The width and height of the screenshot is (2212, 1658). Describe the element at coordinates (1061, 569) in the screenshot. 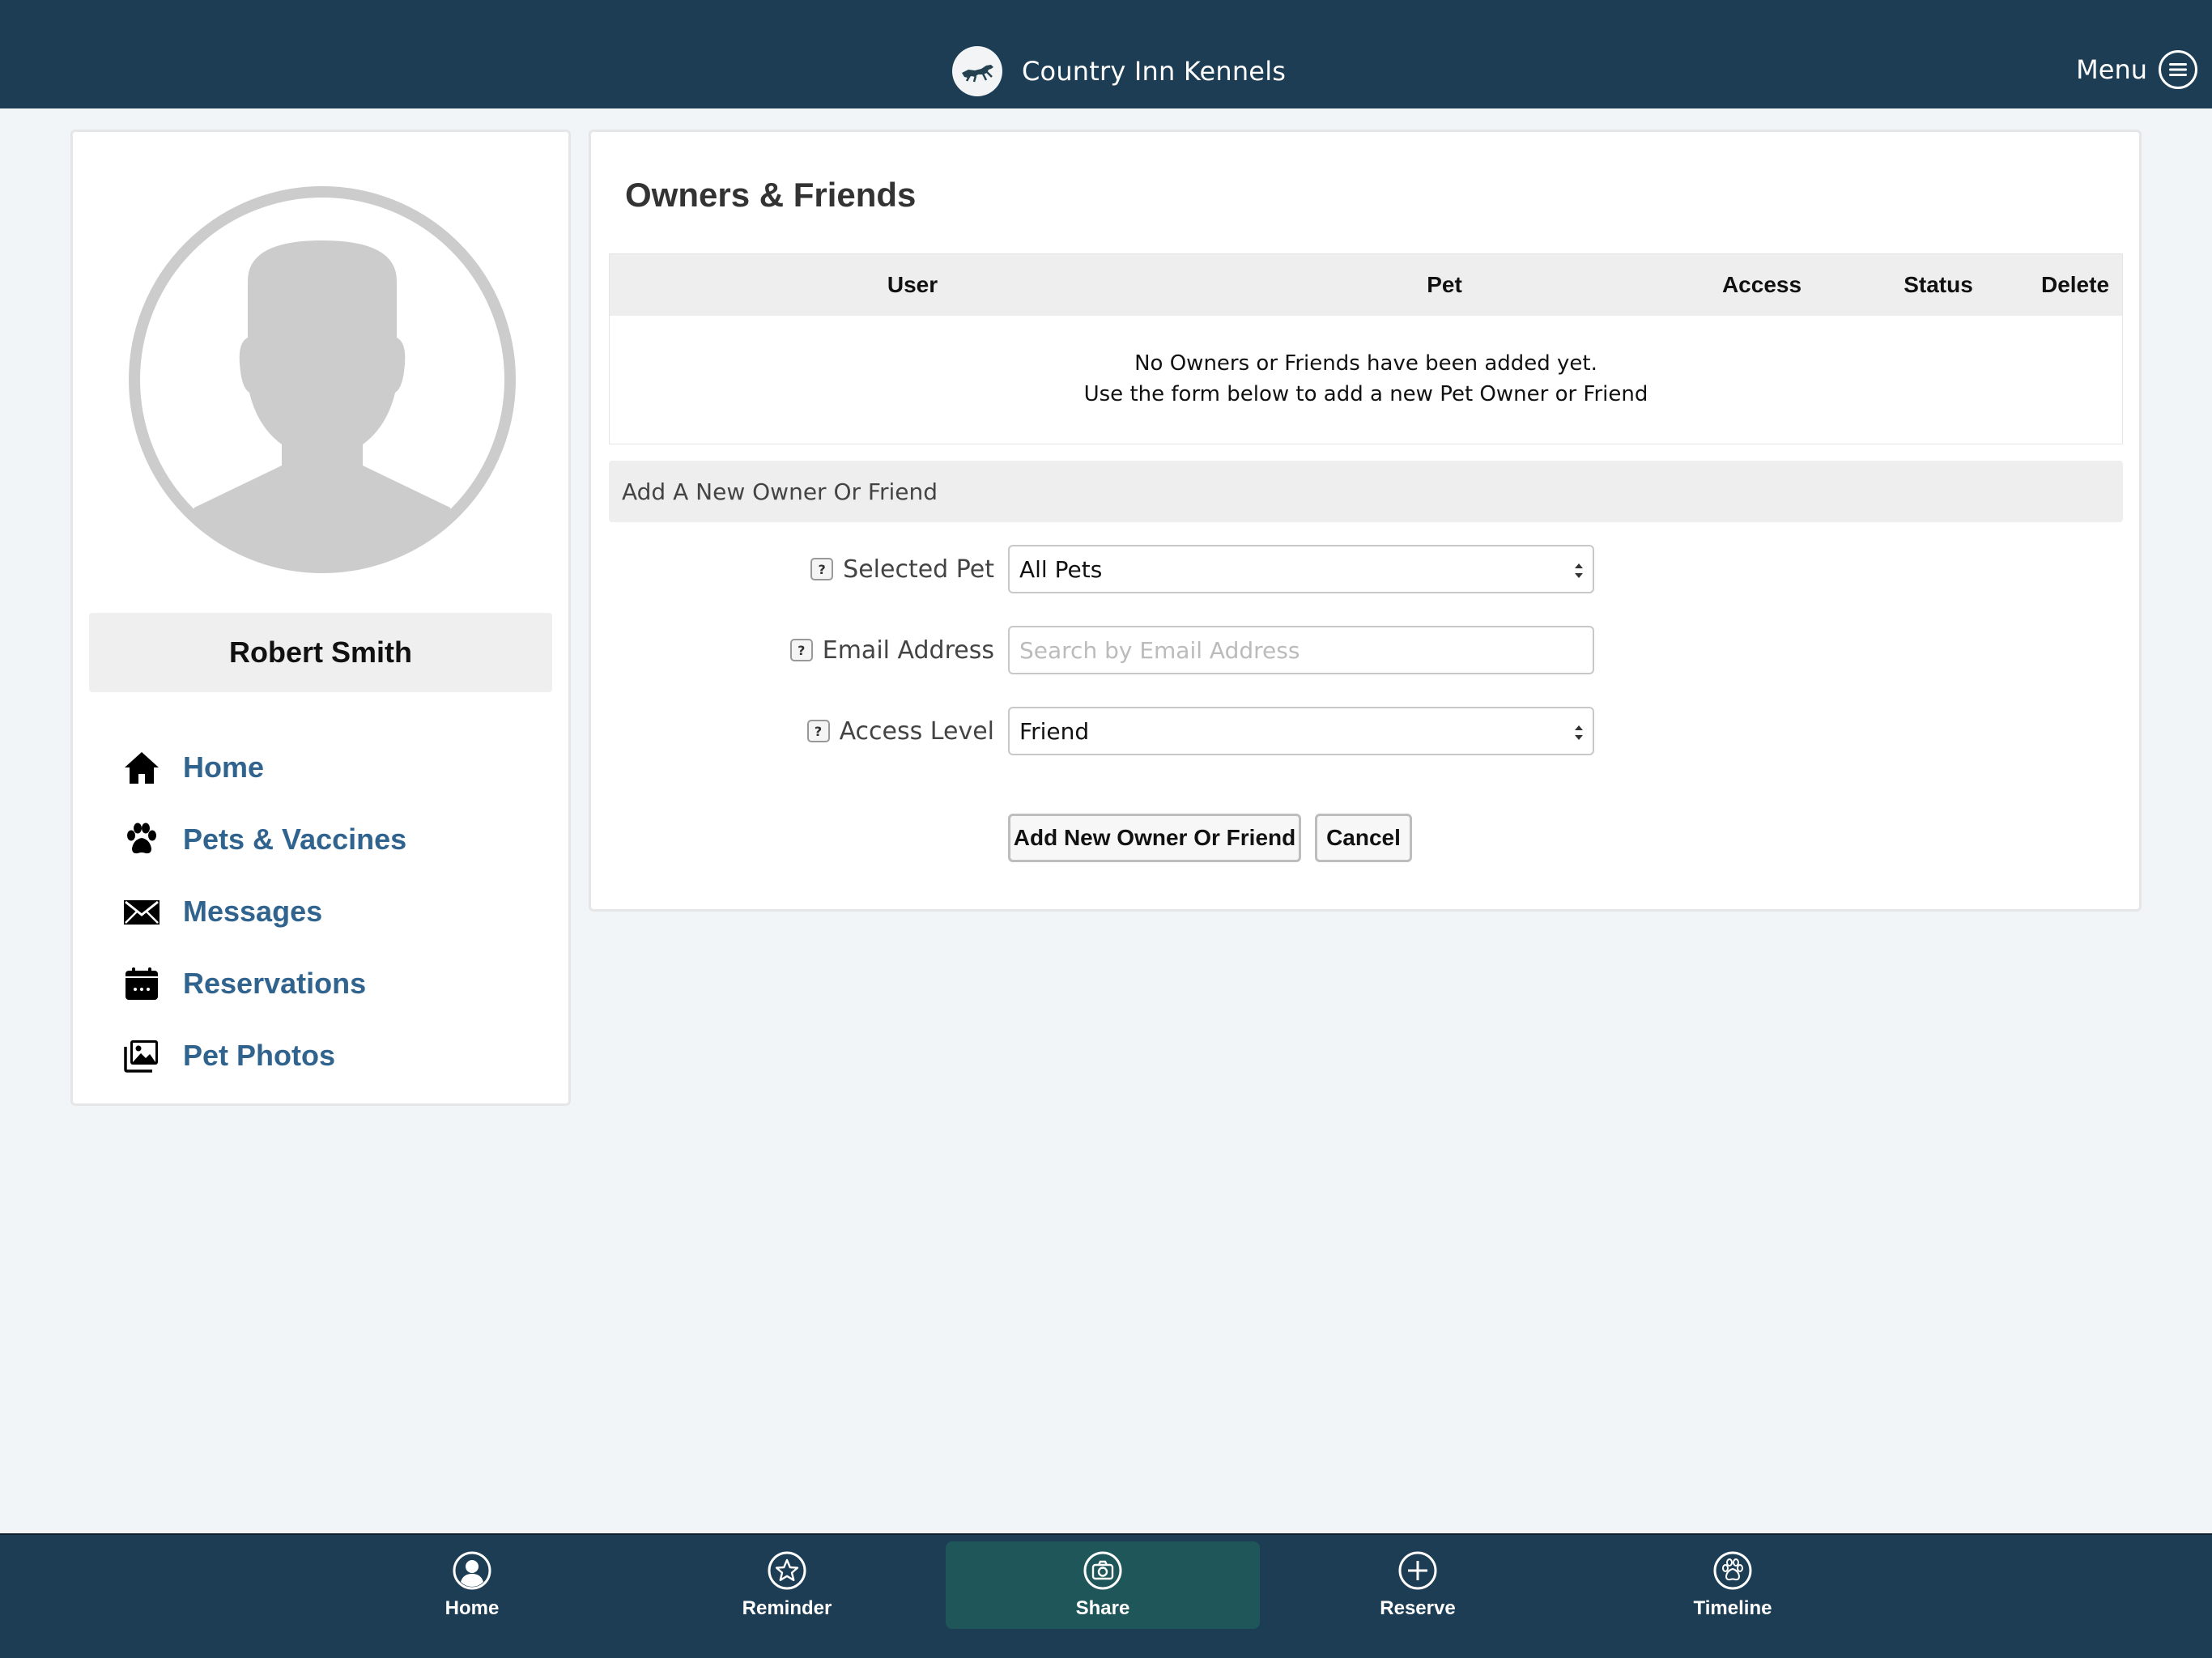

I see `selected-pet-value: All Pets` at that location.